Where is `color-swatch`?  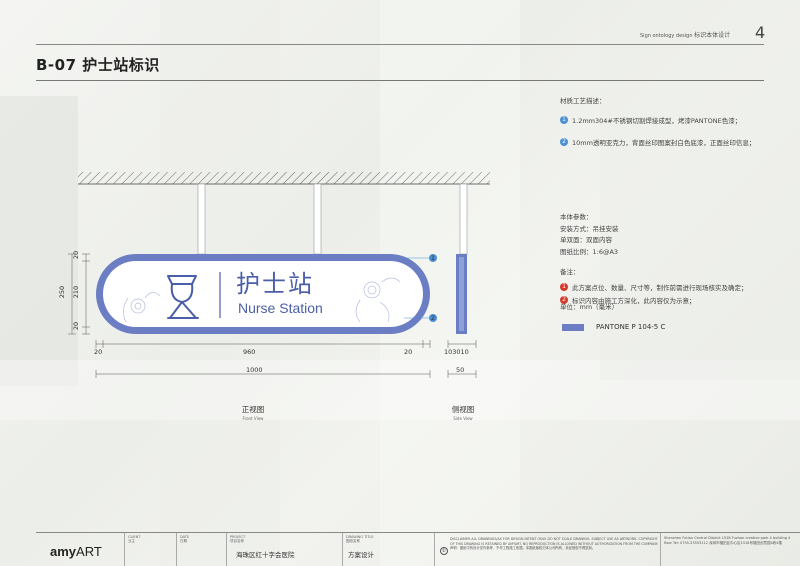
color-swatch is located at coordinates (573, 327).